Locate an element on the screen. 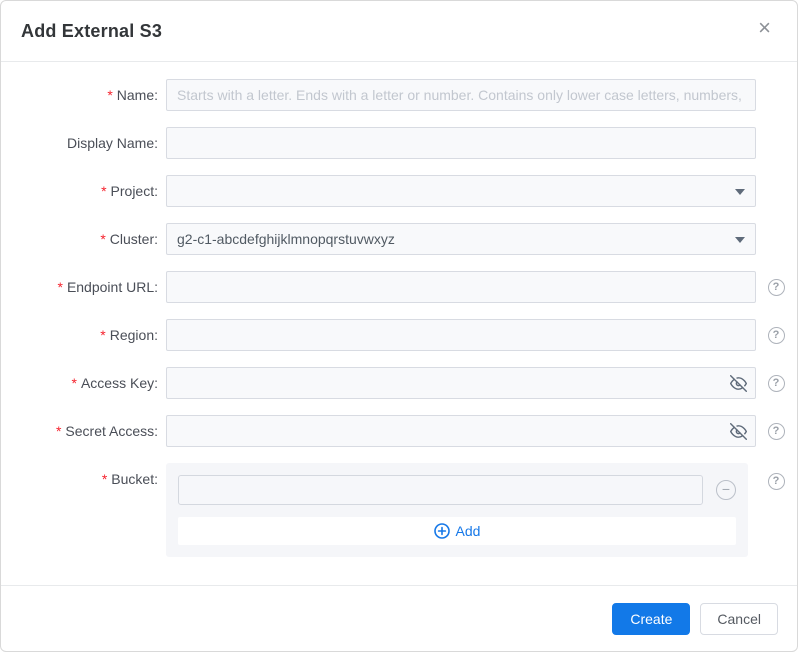  endpoint-url-label: * Endpoint URL: is located at coordinates (107, 287).